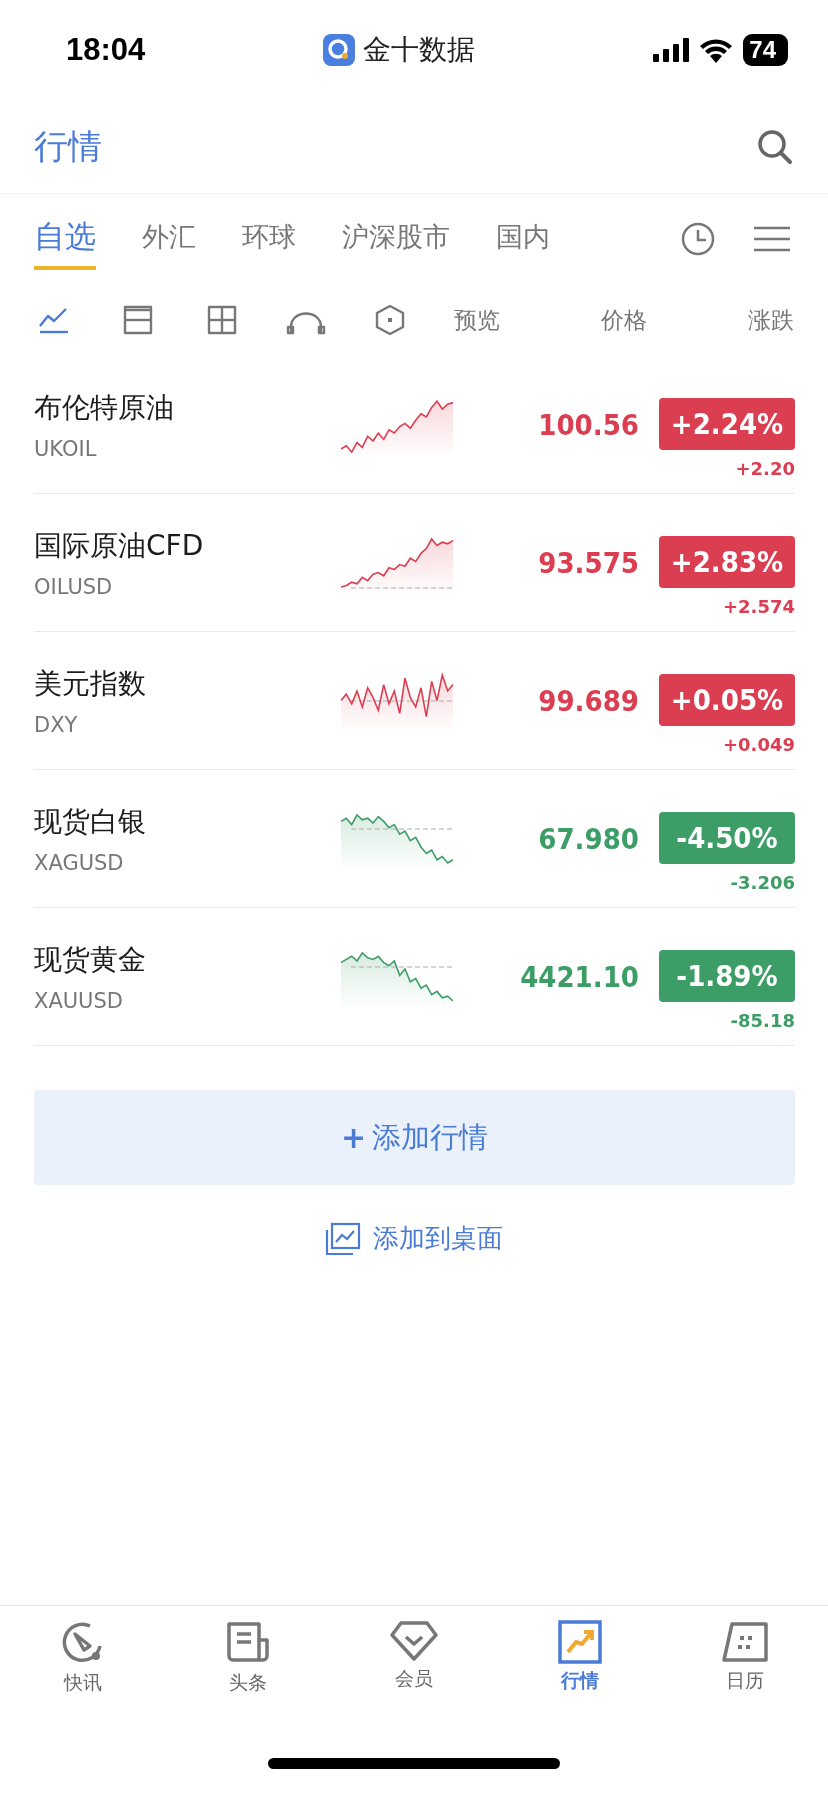 The height and width of the screenshot is (1794, 828). Describe the element at coordinates (222, 320) in the screenshot. I see `grid-icon` at that location.